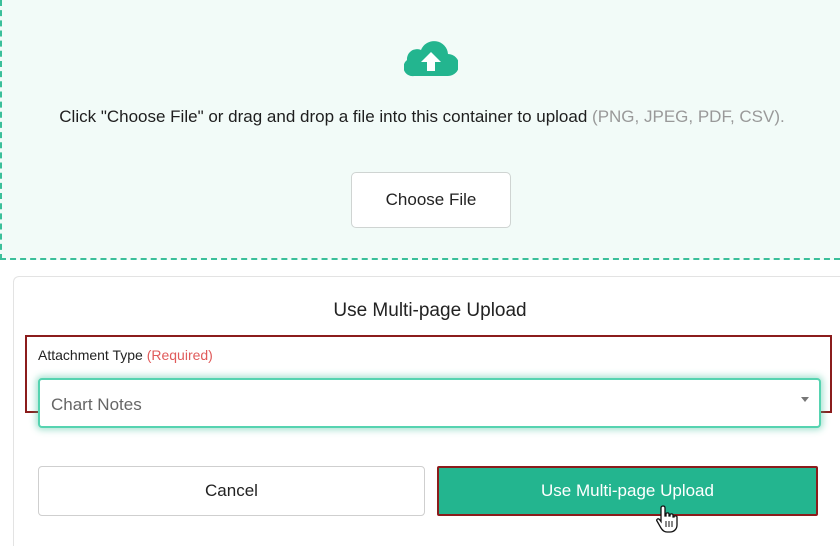 The height and width of the screenshot is (546, 840). I want to click on attachment-type-value: Chart Notes, so click(96, 404).